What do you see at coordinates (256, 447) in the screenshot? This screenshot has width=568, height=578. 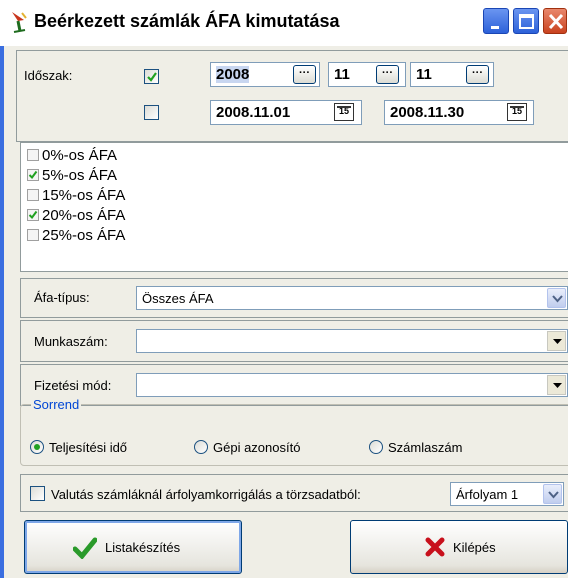 I see `sort-machine-id-label: Gépi azonosító` at bounding box center [256, 447].